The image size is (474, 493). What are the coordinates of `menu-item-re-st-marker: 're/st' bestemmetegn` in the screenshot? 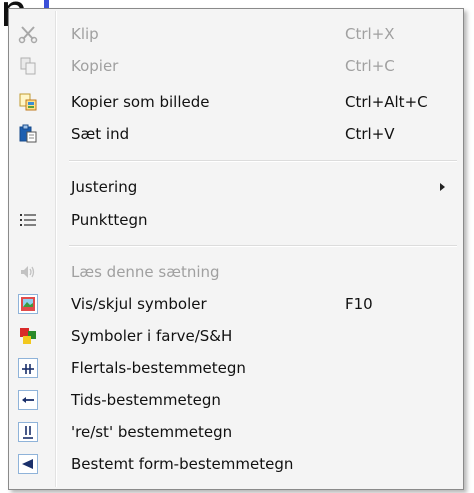 It's located at (236, 431).